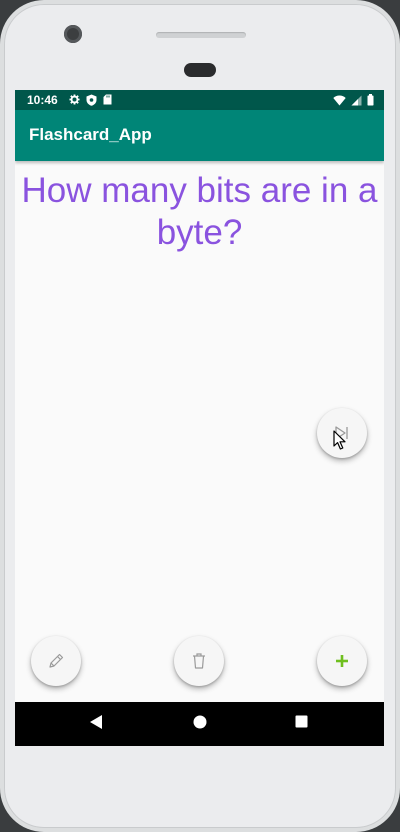 The height and width of the screenshot is (832, 400). Describe the element at coordinates (74, 101) in the screenshot. I see `settings-icon` at that location.